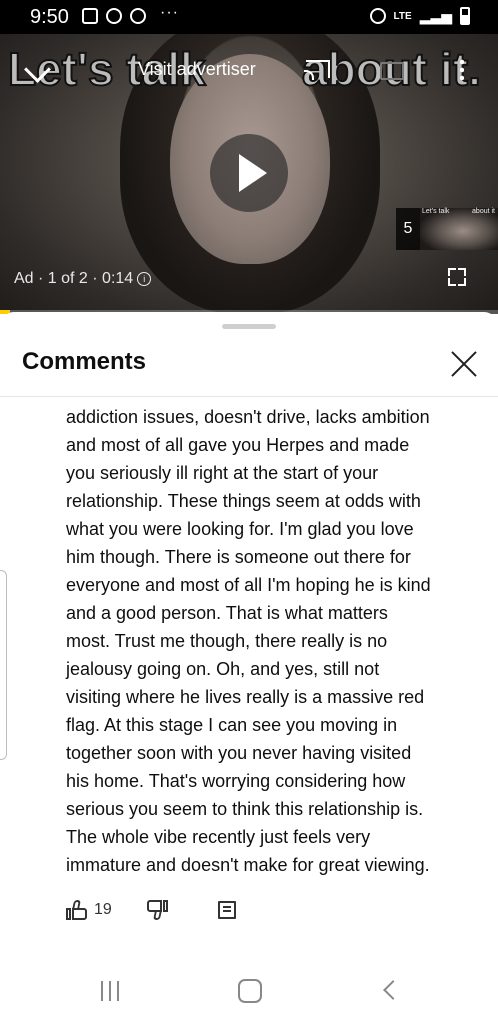  Describe the element at coordinates (436, 211) in the screenshot. I see `thumbnail-text-left: Let's talk` at that location.